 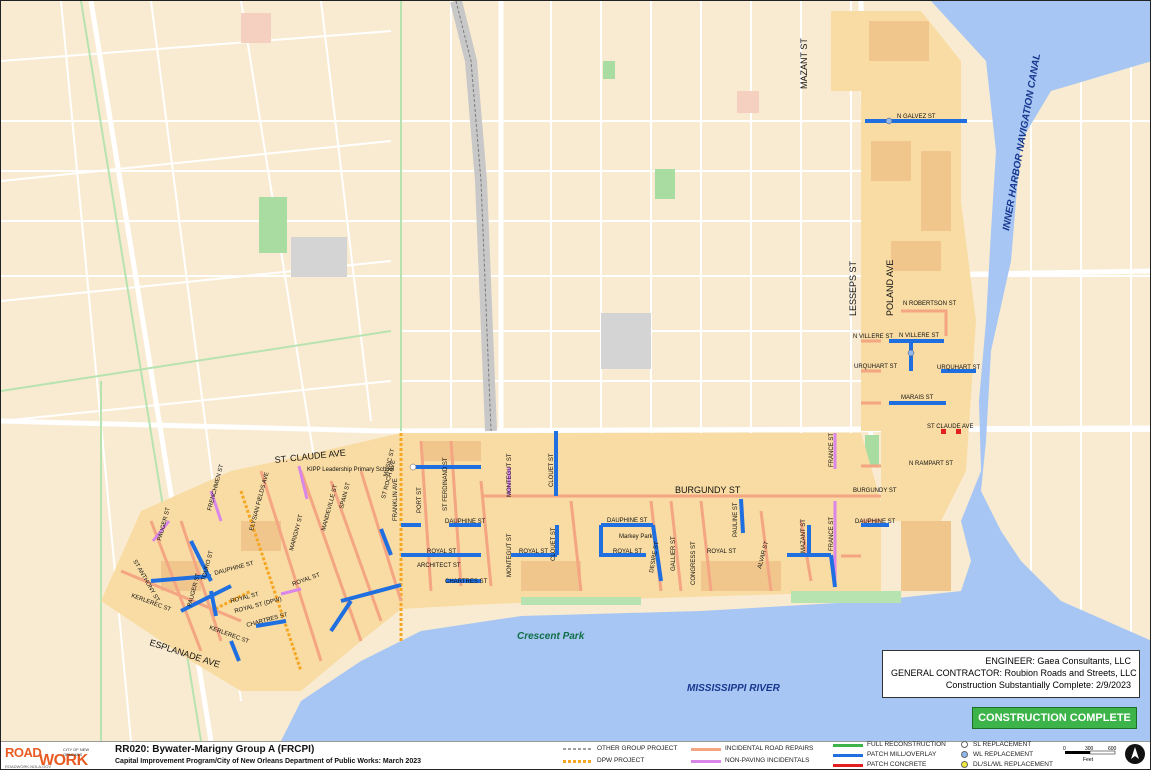 I want to click on street-label: FRANKLIN AVE, so click(x=396, y=499).